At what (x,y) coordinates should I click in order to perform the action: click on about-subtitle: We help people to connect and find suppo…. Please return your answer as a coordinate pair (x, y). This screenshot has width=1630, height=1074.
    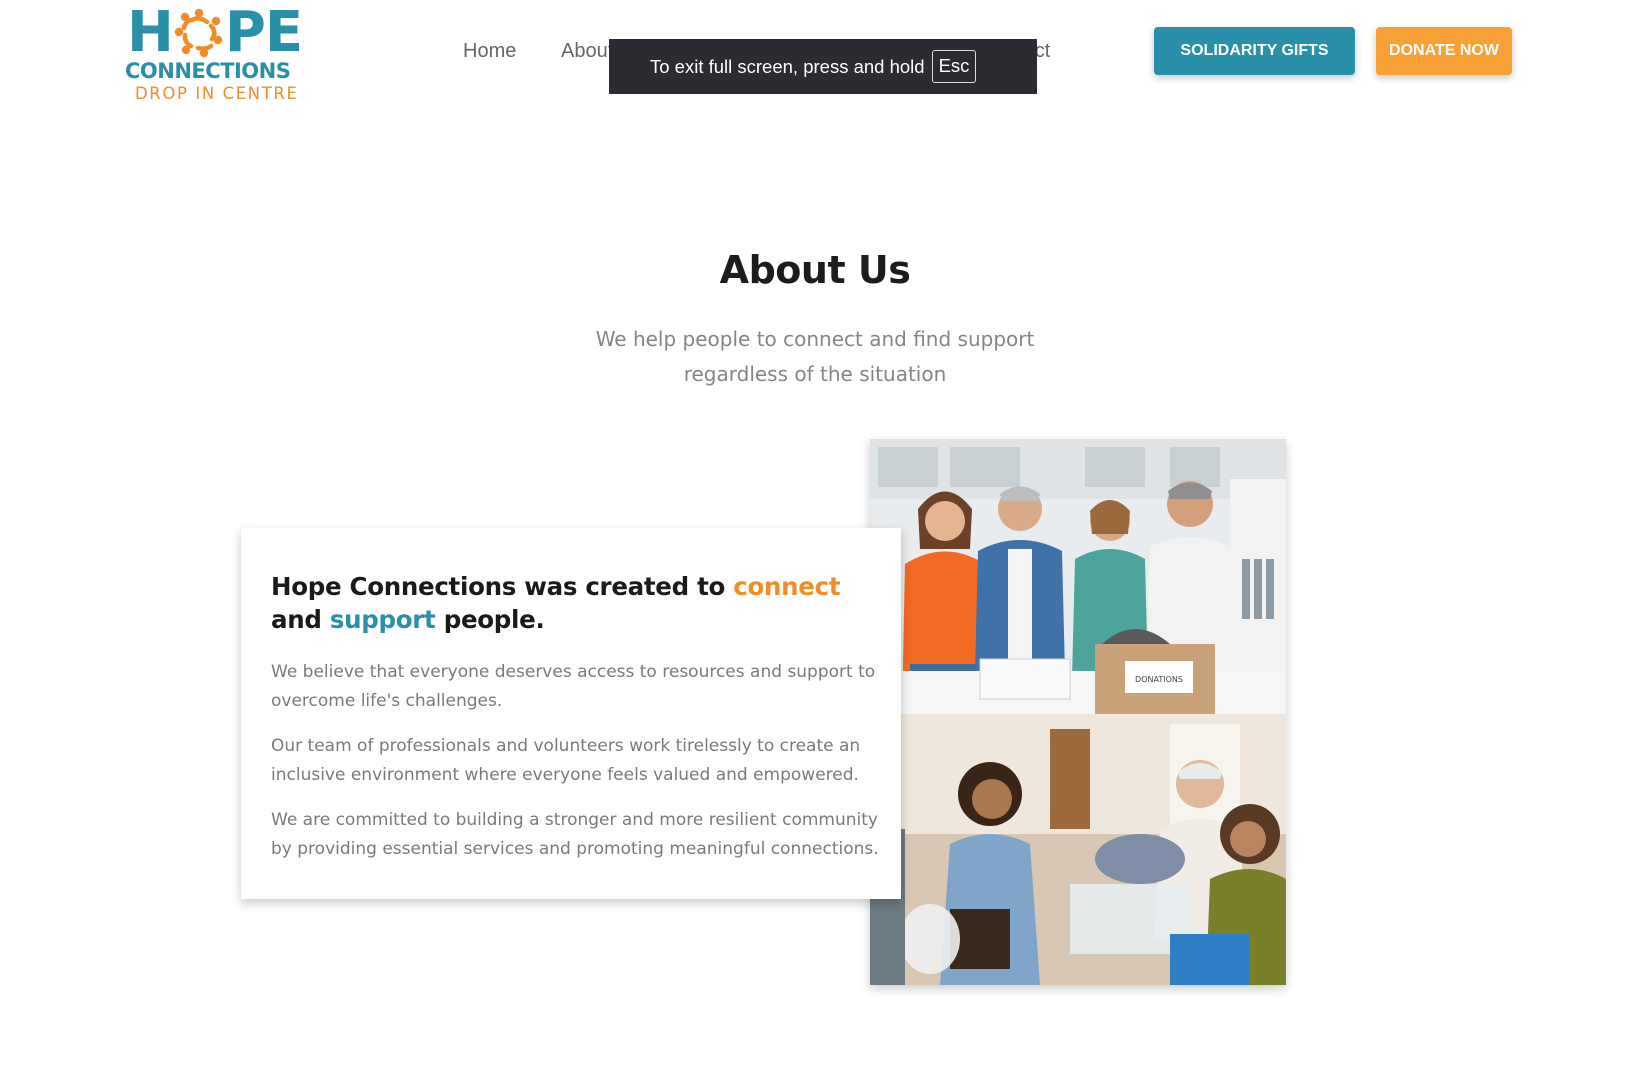
    Looking at the image, I should click on (815, 356).